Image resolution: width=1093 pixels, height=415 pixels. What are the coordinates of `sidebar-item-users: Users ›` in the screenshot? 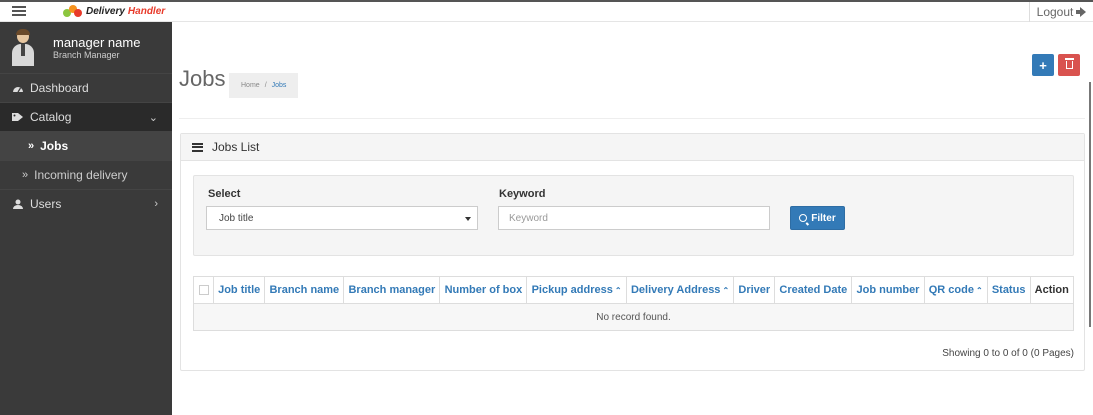 It's located at (86, 203).